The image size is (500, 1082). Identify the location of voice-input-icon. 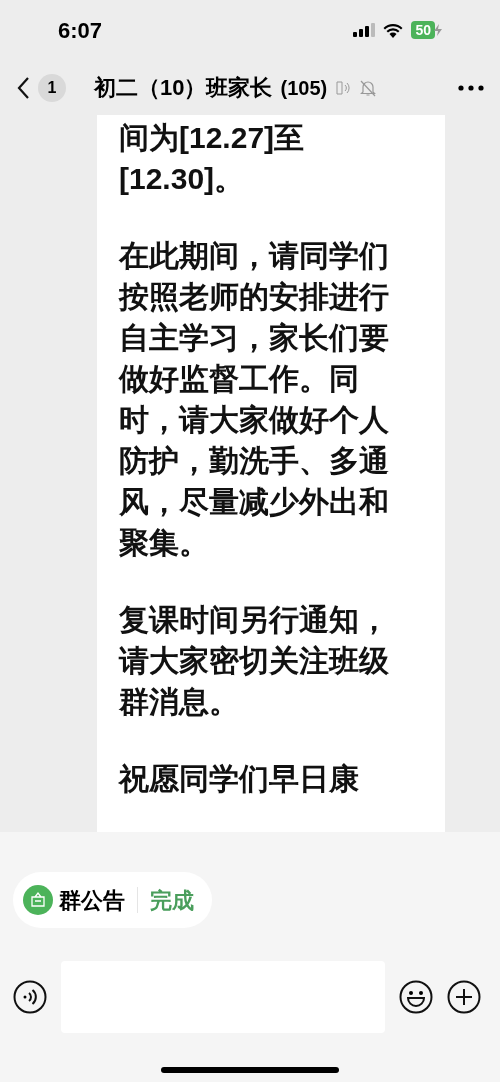
(30, 997).